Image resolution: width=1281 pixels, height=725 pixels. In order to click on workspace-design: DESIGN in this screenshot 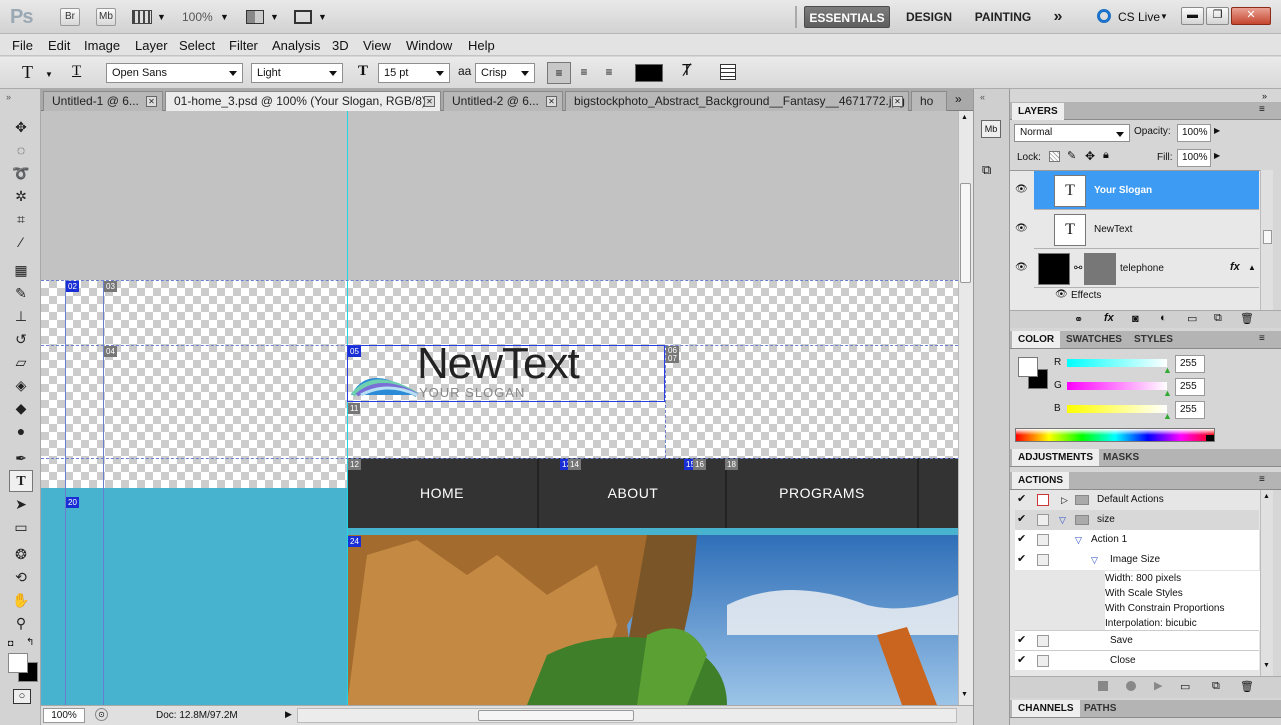, I will do `click(929, 17)`.